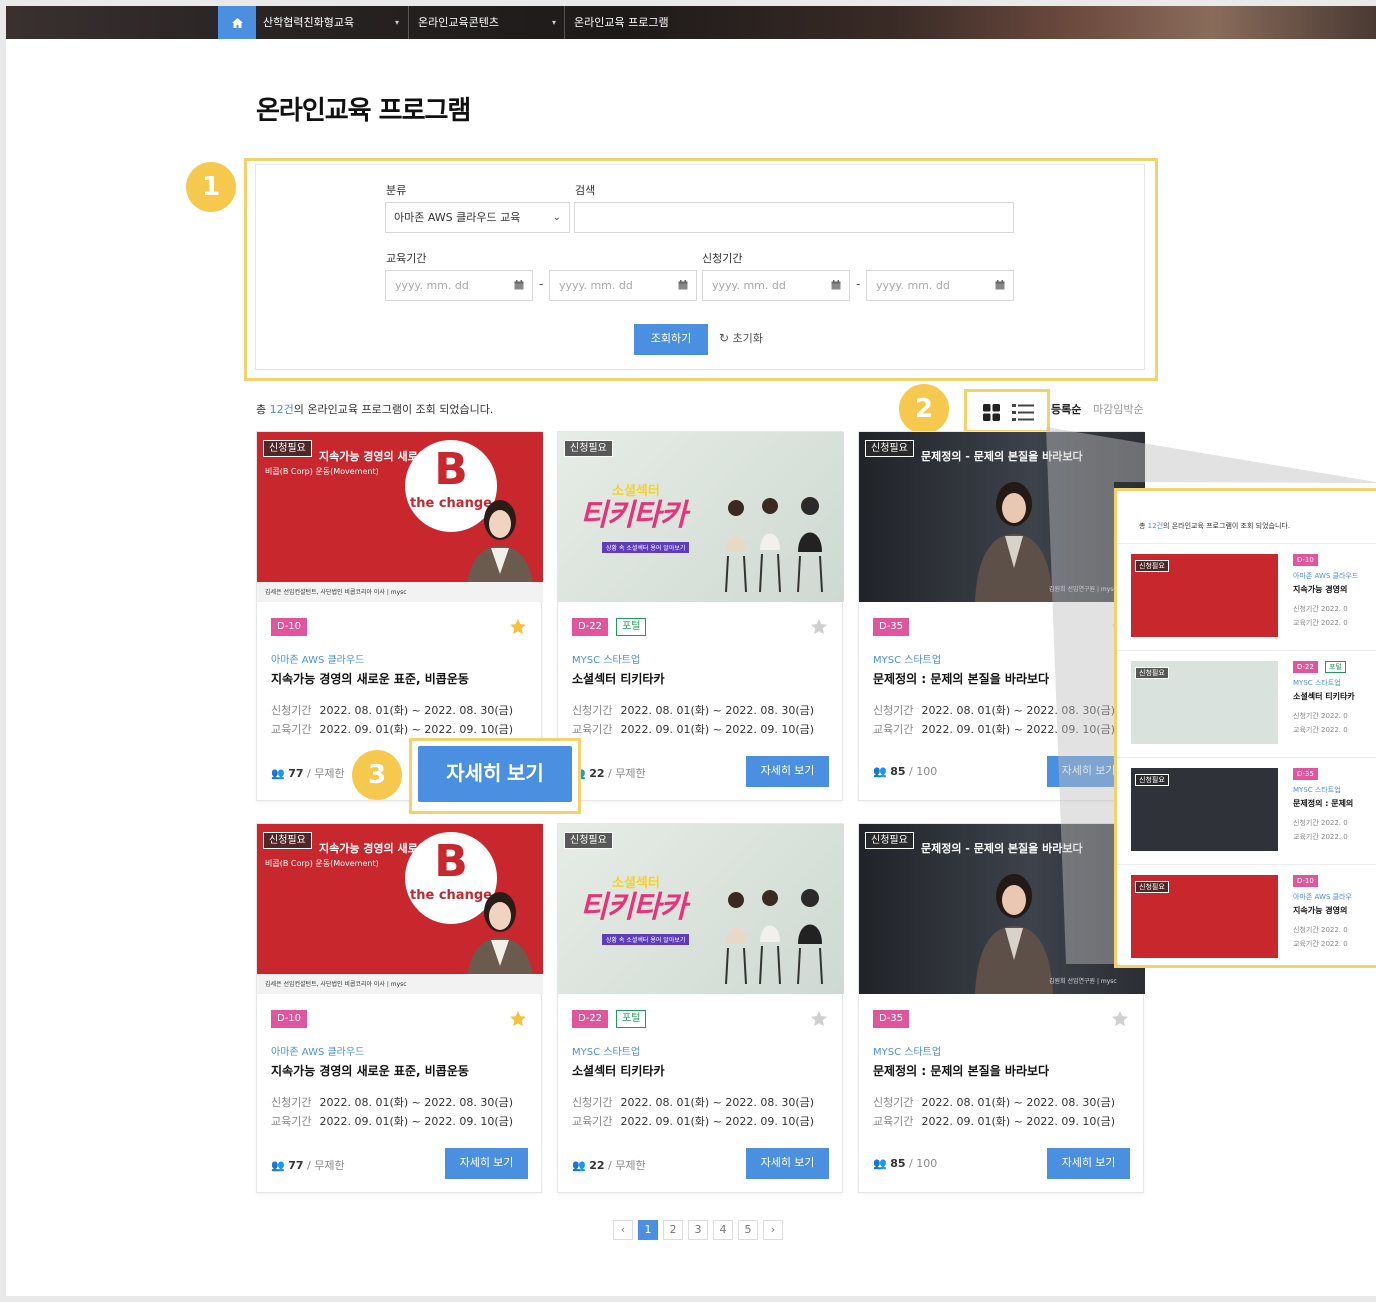 The image size is (1376, 1302). Describe the element at coordinates (331, 22) in the screenshot. I see `nav-item-1: 산학협력친화형교육 ▾` at that location.